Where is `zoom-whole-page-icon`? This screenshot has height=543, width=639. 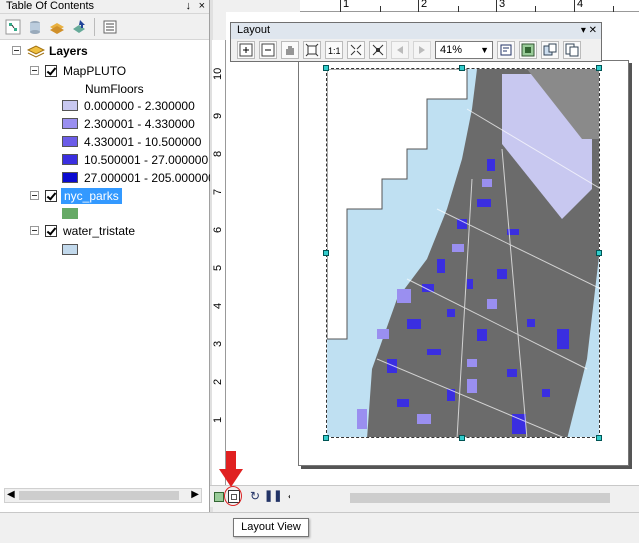
zoom-whole-page-icon is located at coordinates (312, 50).